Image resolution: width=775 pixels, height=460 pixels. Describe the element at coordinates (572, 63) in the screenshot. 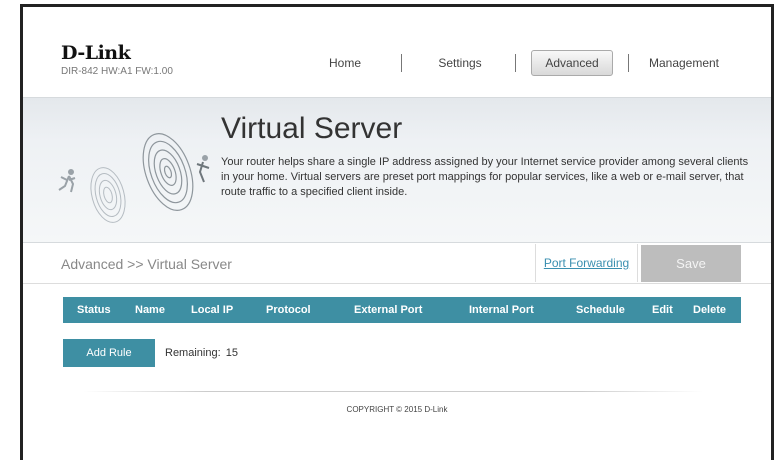

I see `nav-advanced: Advanced` at that location.